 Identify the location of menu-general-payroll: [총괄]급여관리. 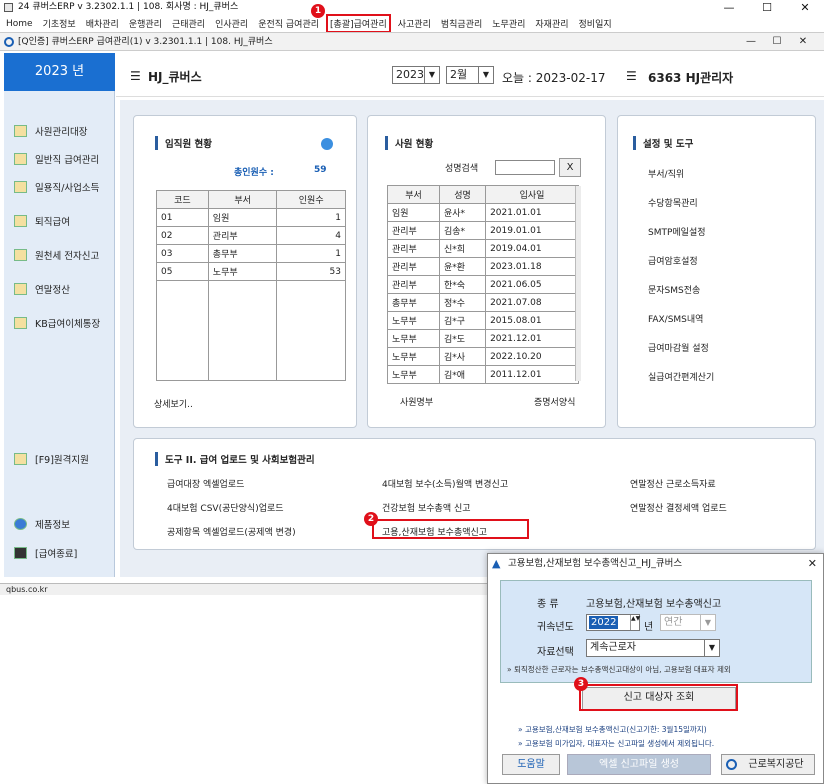
(358, 23).